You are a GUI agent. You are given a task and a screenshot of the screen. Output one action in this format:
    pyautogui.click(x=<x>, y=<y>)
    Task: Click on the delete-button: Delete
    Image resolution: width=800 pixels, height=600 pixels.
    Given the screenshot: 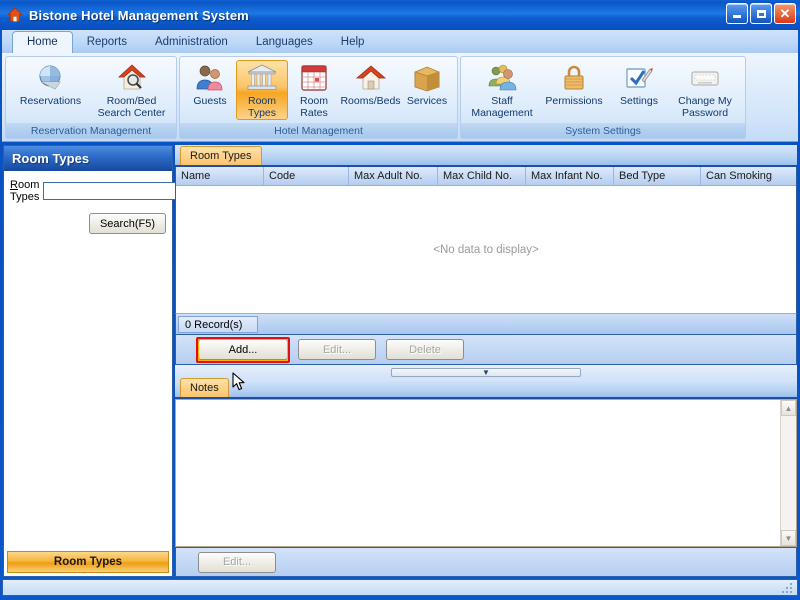 What is the action you would take?
    pyautogui.click(x=425, y=349)
    